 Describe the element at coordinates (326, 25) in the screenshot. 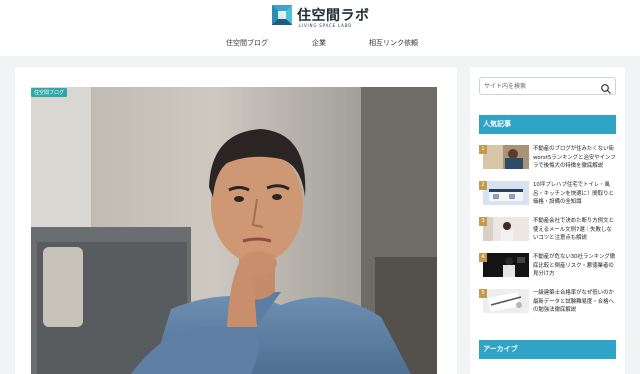

I see `site-tagline: LIVING SPACE LABO` at that location.